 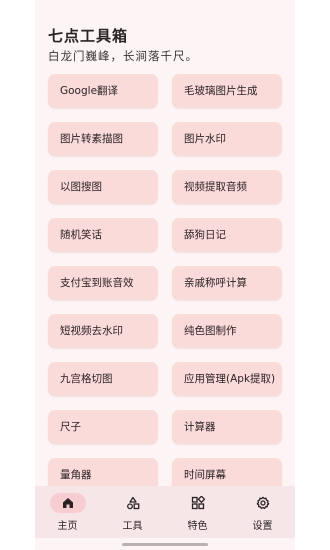 I want to click on tool-nine-grid-cut: 九宫格切图, so click(x=103, y=379).